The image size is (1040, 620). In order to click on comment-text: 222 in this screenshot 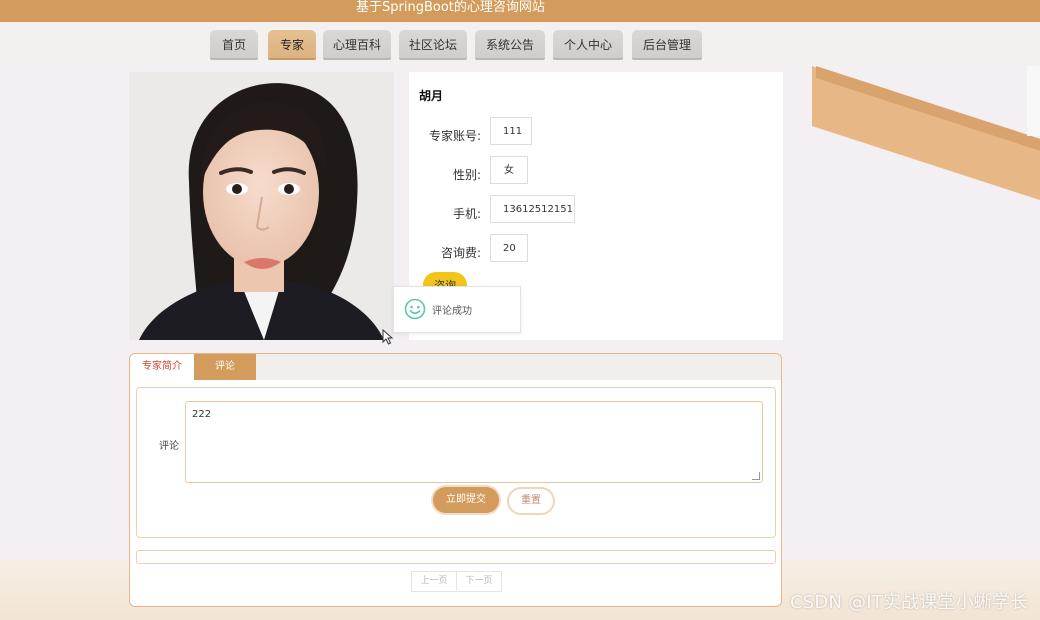, I will do `click(202, 414)`.